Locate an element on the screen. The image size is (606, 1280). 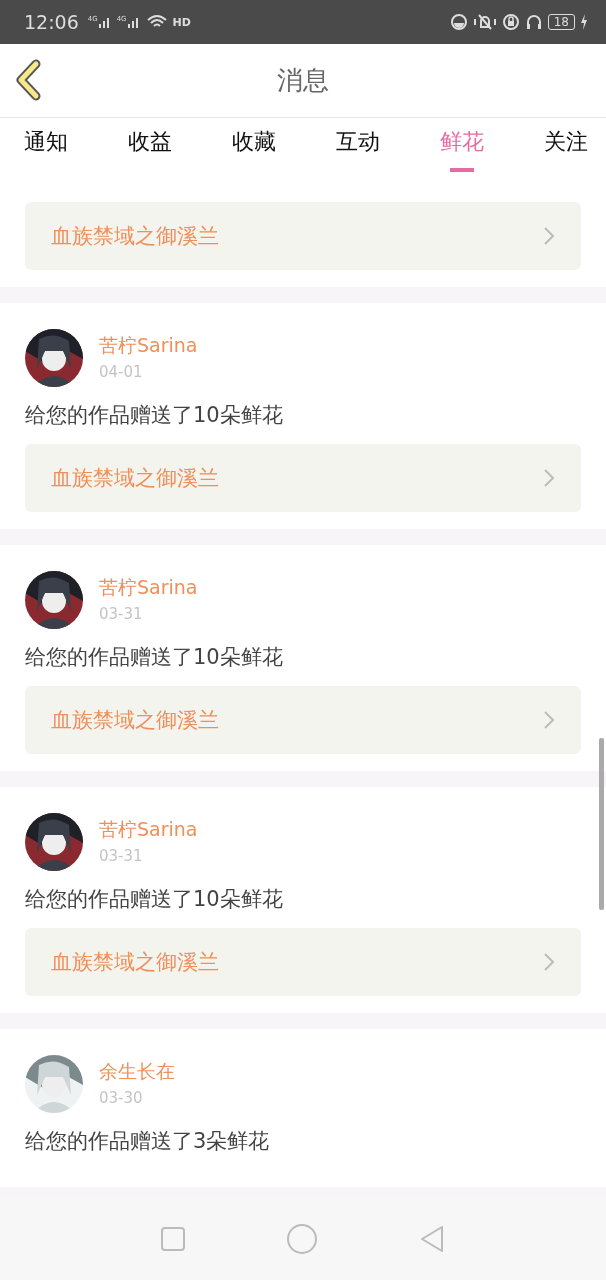
tab: 通知 is located at coordinates (46, 145).